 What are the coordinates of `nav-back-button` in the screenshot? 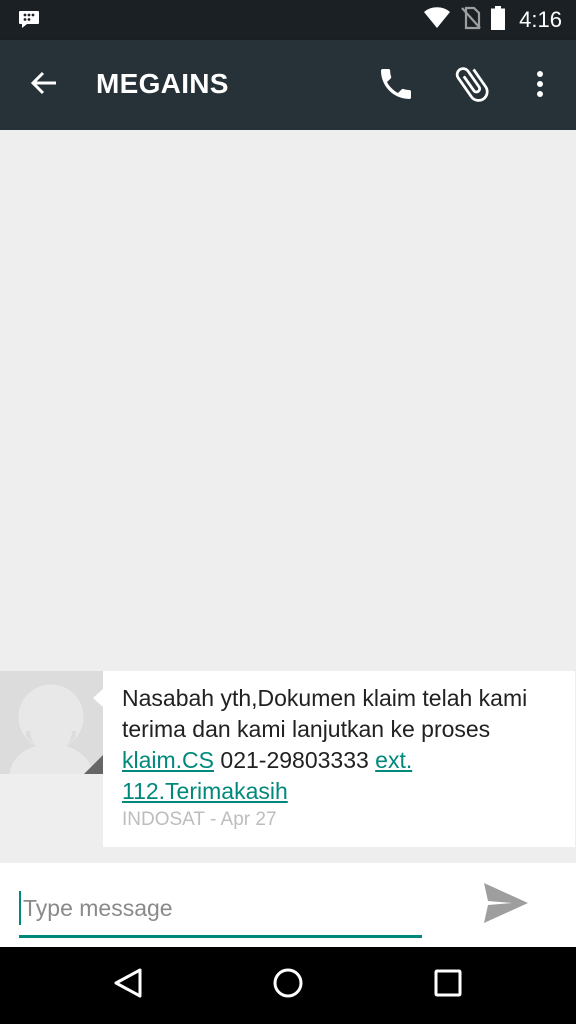 It's located at (128, 985).